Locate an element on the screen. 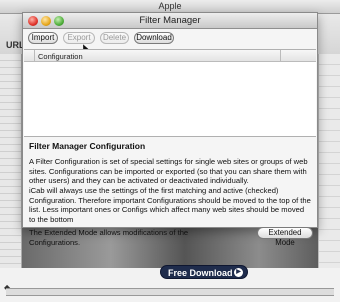 The height and width of the screenshot is (302, 340). arrow-right-icon: ▶ is located at coordinates (238, 272).